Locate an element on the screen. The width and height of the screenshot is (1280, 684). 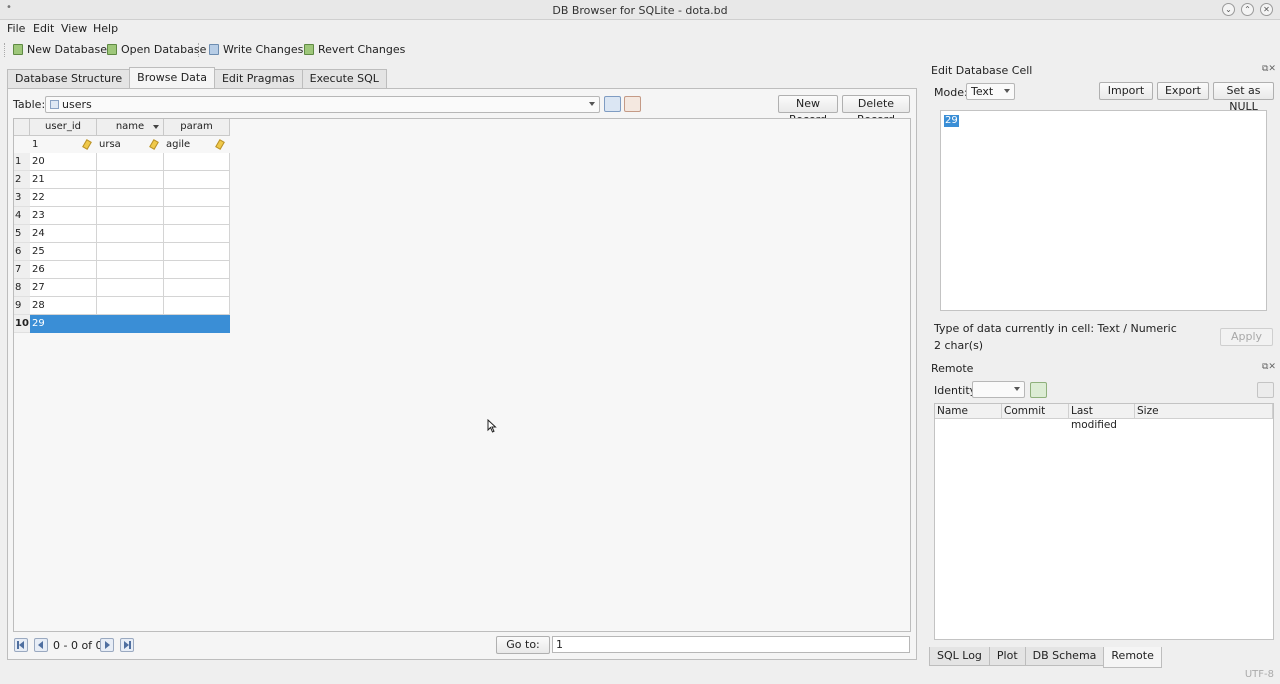
grid-cell-user-id: 28 is located at coordinates (63, 306).